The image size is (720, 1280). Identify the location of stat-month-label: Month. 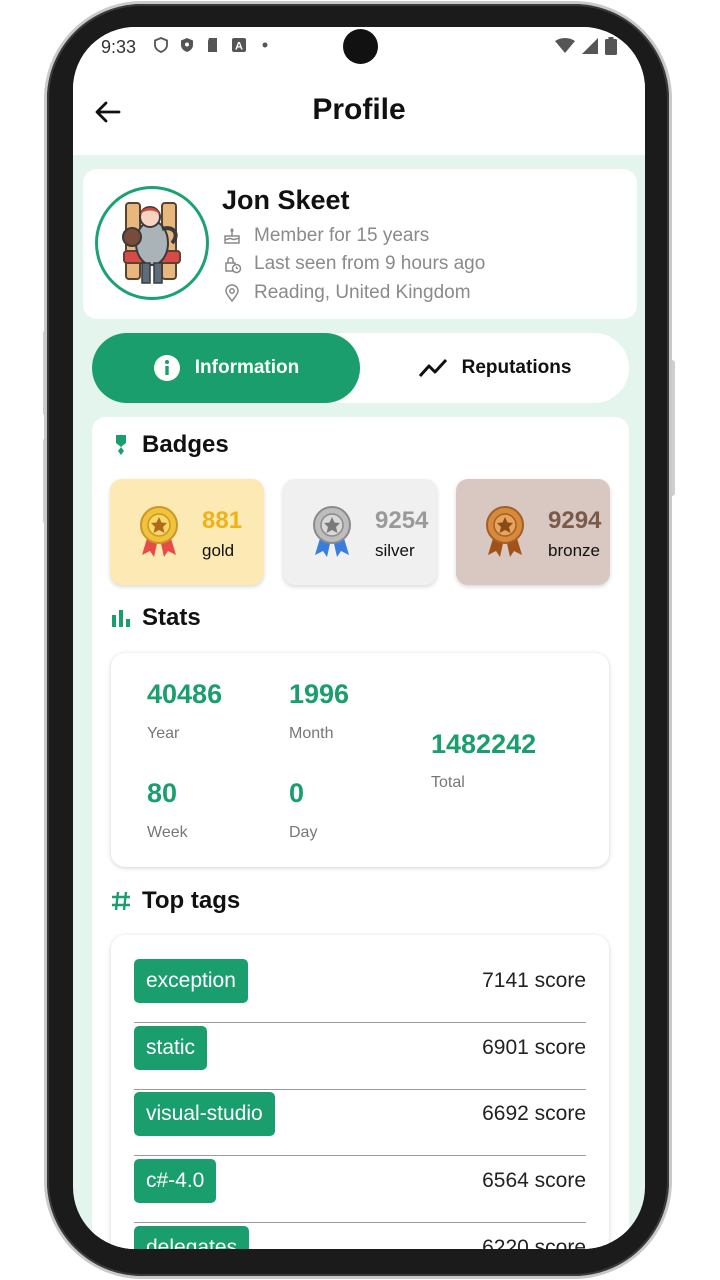
(311, 733).